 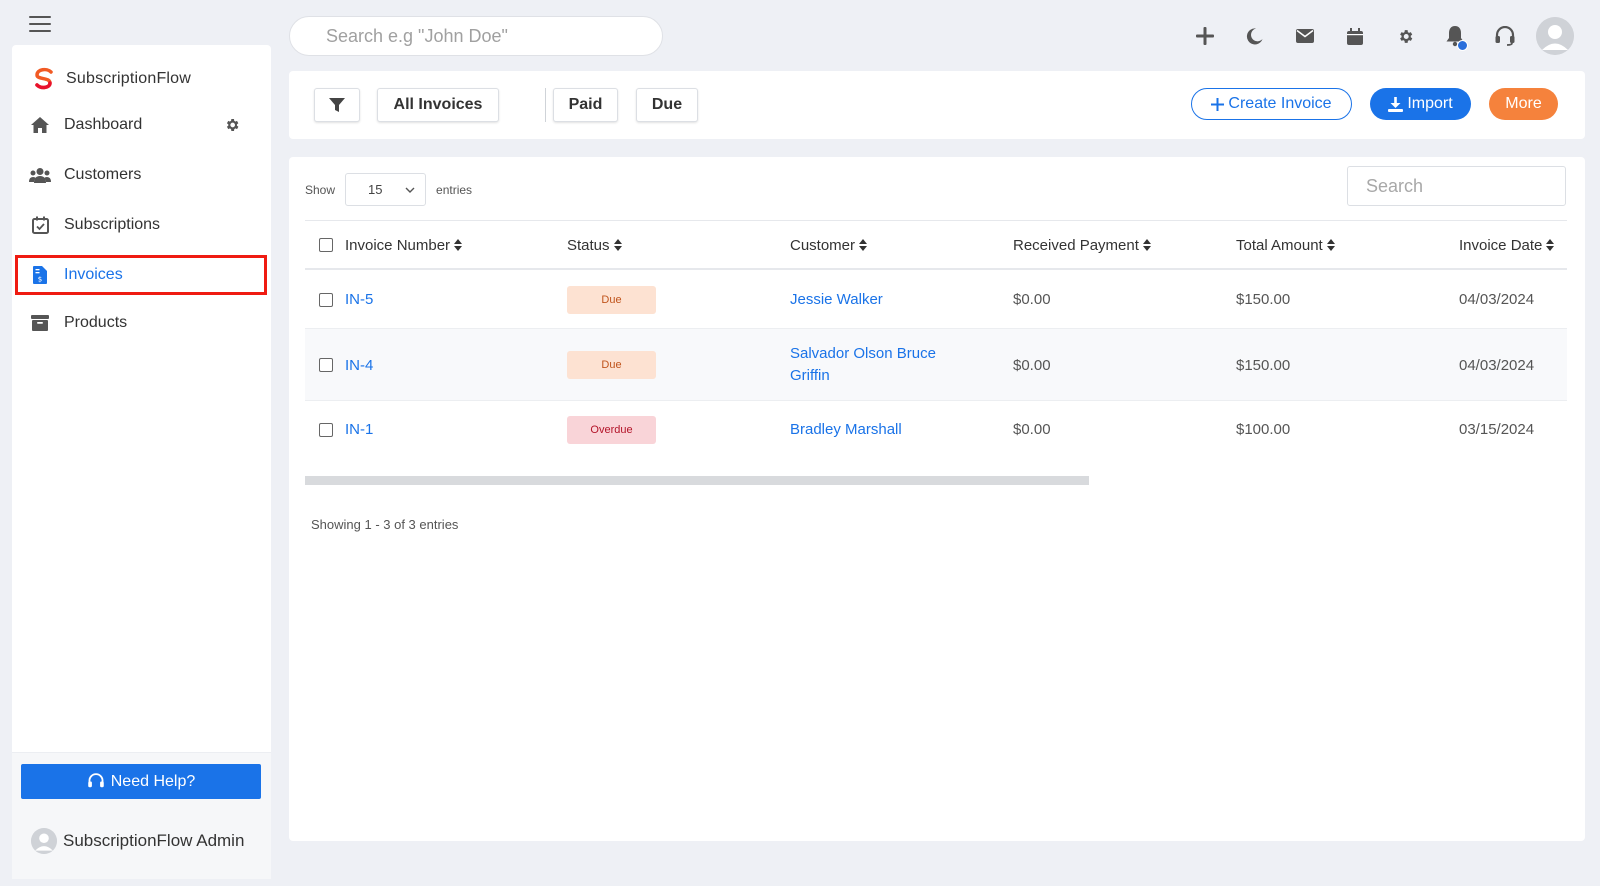 What do you see at coordinates (1462, 45) in the screenshot?
I see `notification-badge` at bounding box center [1462, 45].